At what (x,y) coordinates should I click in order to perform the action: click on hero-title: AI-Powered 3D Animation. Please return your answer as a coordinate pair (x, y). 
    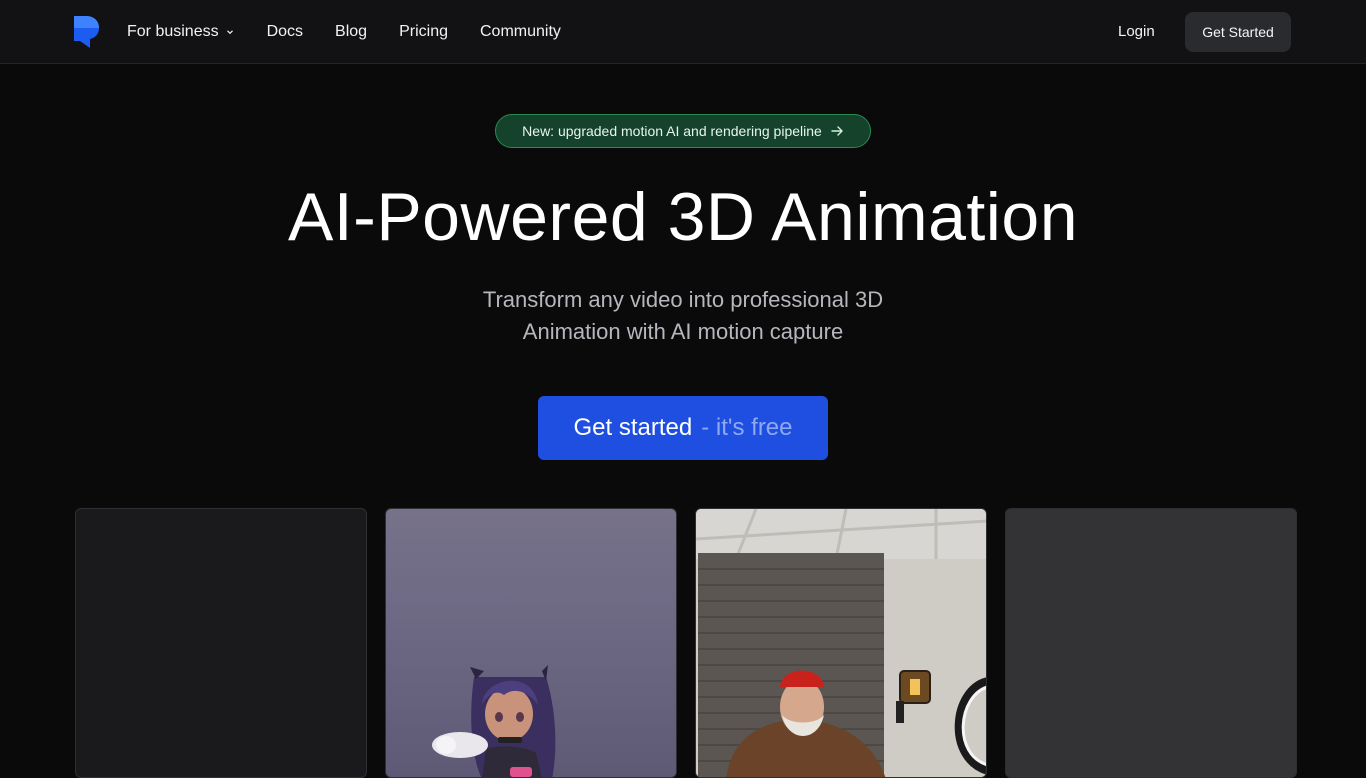
    Looking at the image, I should click on (683, 217).